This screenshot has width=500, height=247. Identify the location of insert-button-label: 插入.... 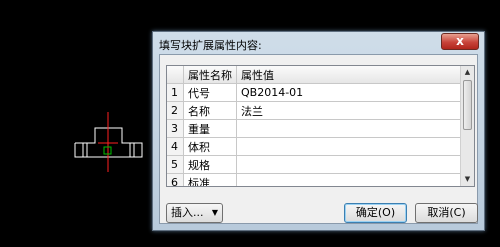
(187, 212).